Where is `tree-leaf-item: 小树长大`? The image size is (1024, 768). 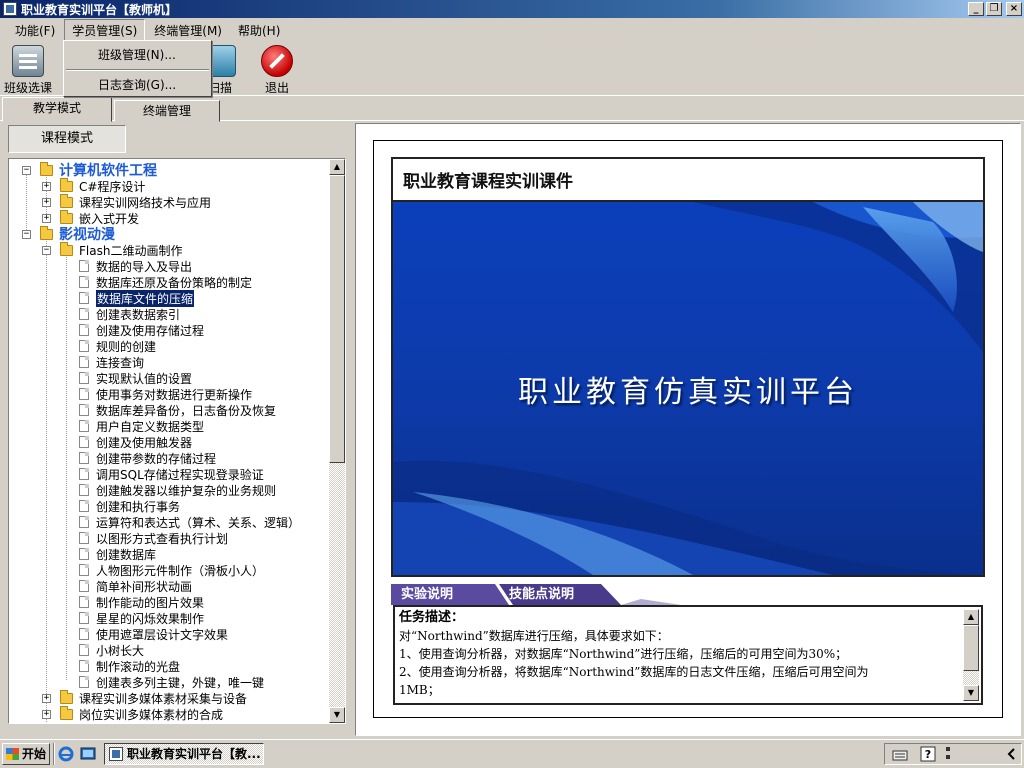
tree-leaf-item: 小树长大 is located at coordinates (111, 650).